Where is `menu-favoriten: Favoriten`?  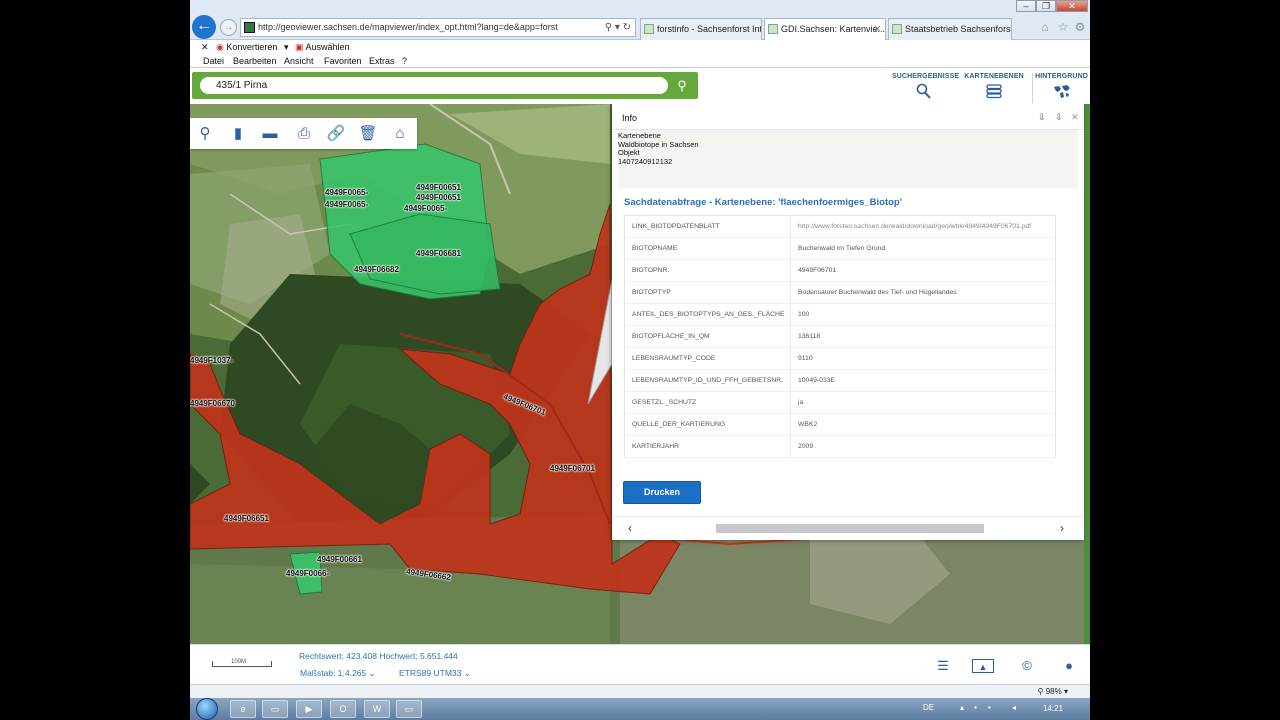
menu-favoriten: Favoriten is located at coordinates (343, 61).